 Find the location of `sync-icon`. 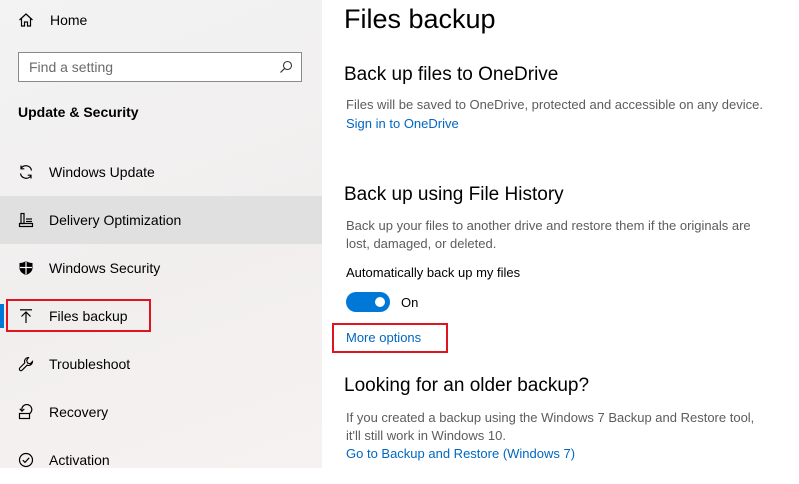

sync-icon is located at coordinates (26, 172).